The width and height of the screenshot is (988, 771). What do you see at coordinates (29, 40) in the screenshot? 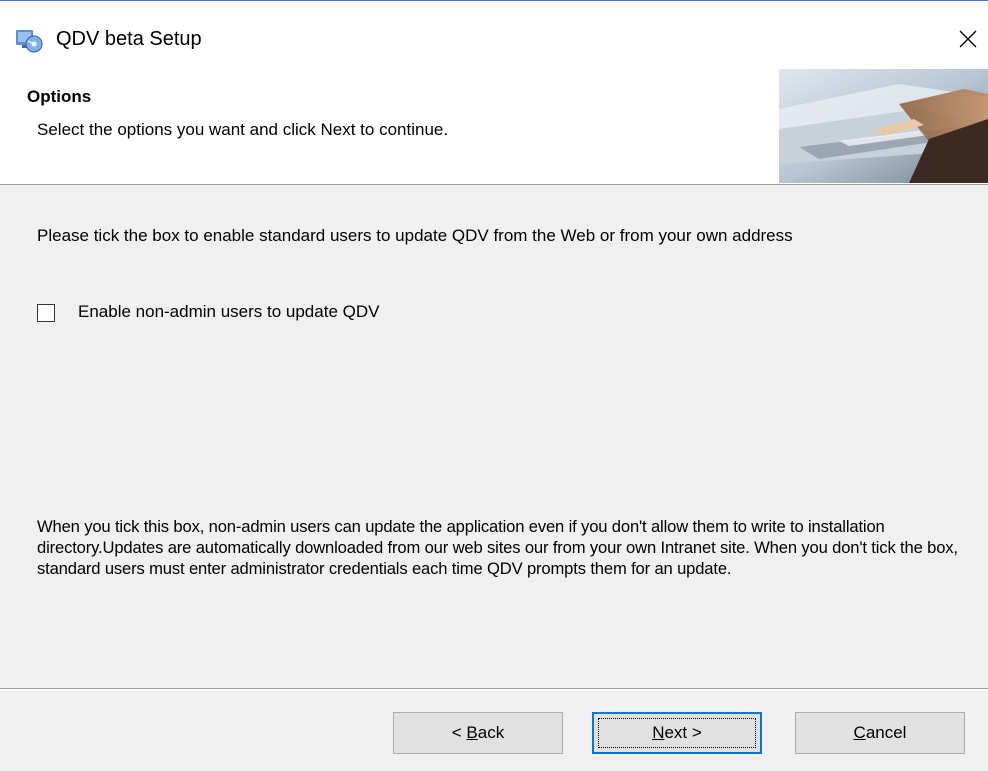
I see `installer-icon` at bounding box center [29, 40].